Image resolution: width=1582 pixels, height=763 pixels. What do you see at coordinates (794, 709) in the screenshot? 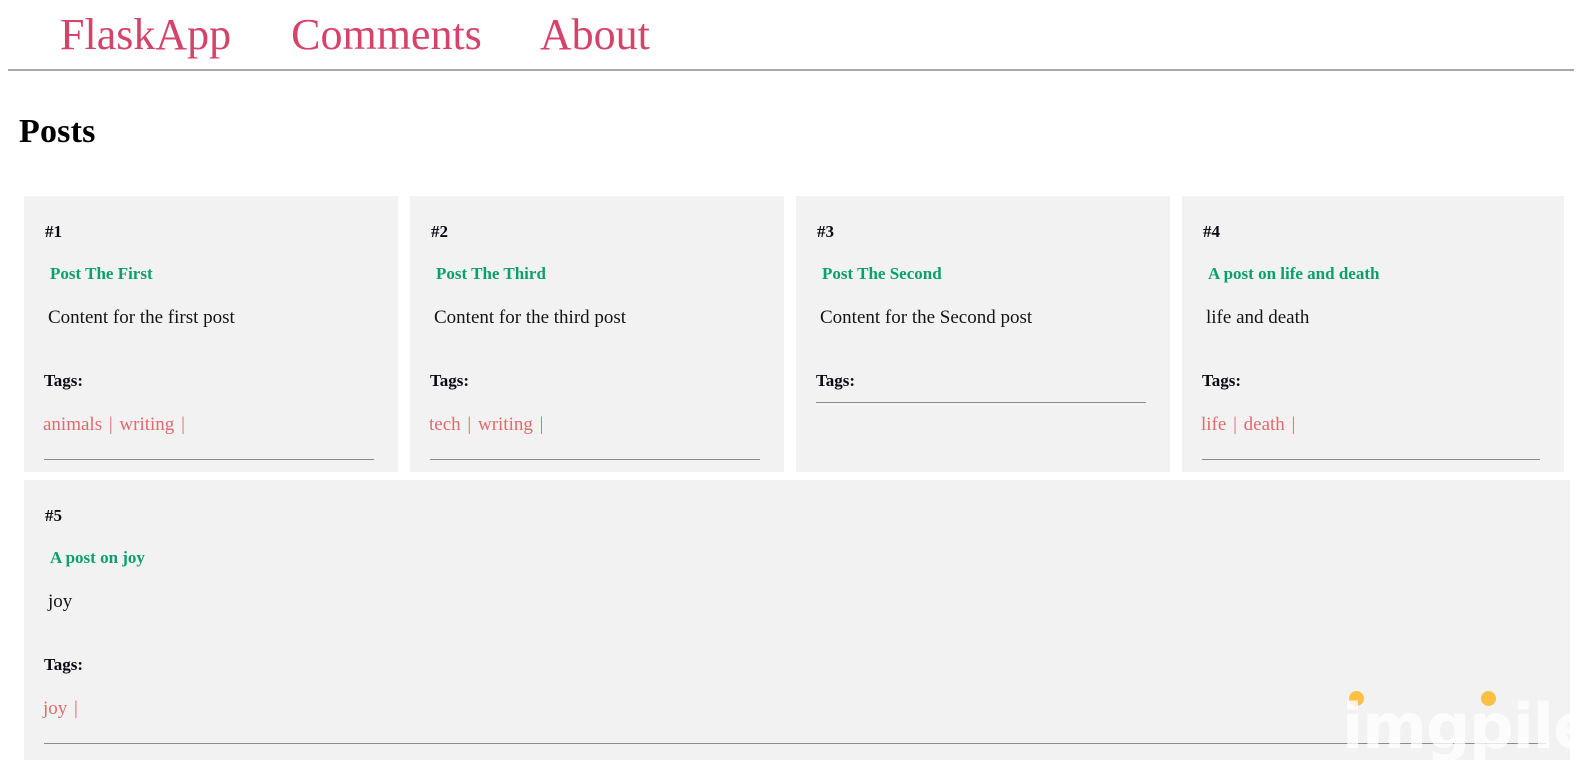
I see `tag-list: joy |` at bounding box center [794, 709].